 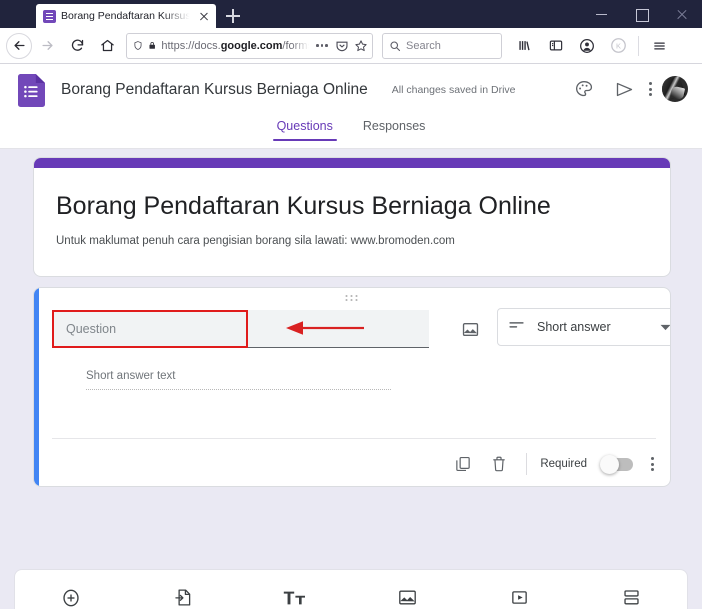 I want to click on maximize-icon, so click(x=642, y=14).